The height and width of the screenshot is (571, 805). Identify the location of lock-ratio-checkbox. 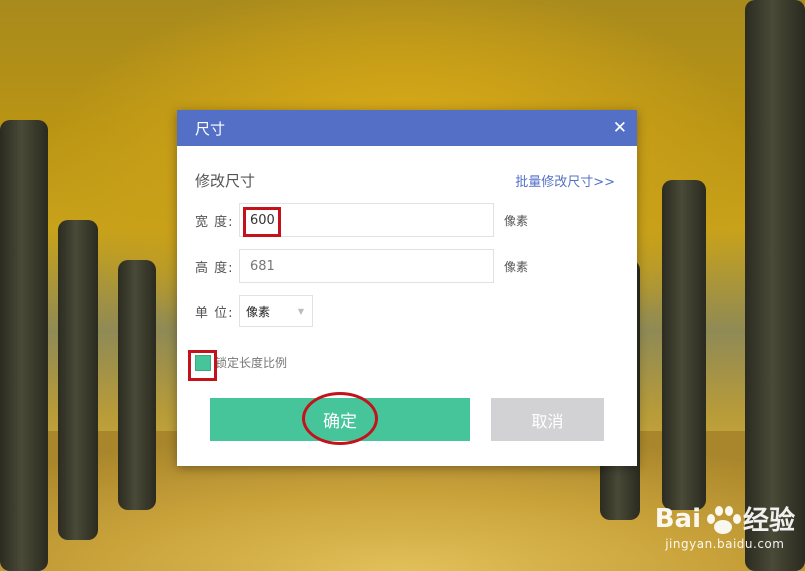
(203, 362).